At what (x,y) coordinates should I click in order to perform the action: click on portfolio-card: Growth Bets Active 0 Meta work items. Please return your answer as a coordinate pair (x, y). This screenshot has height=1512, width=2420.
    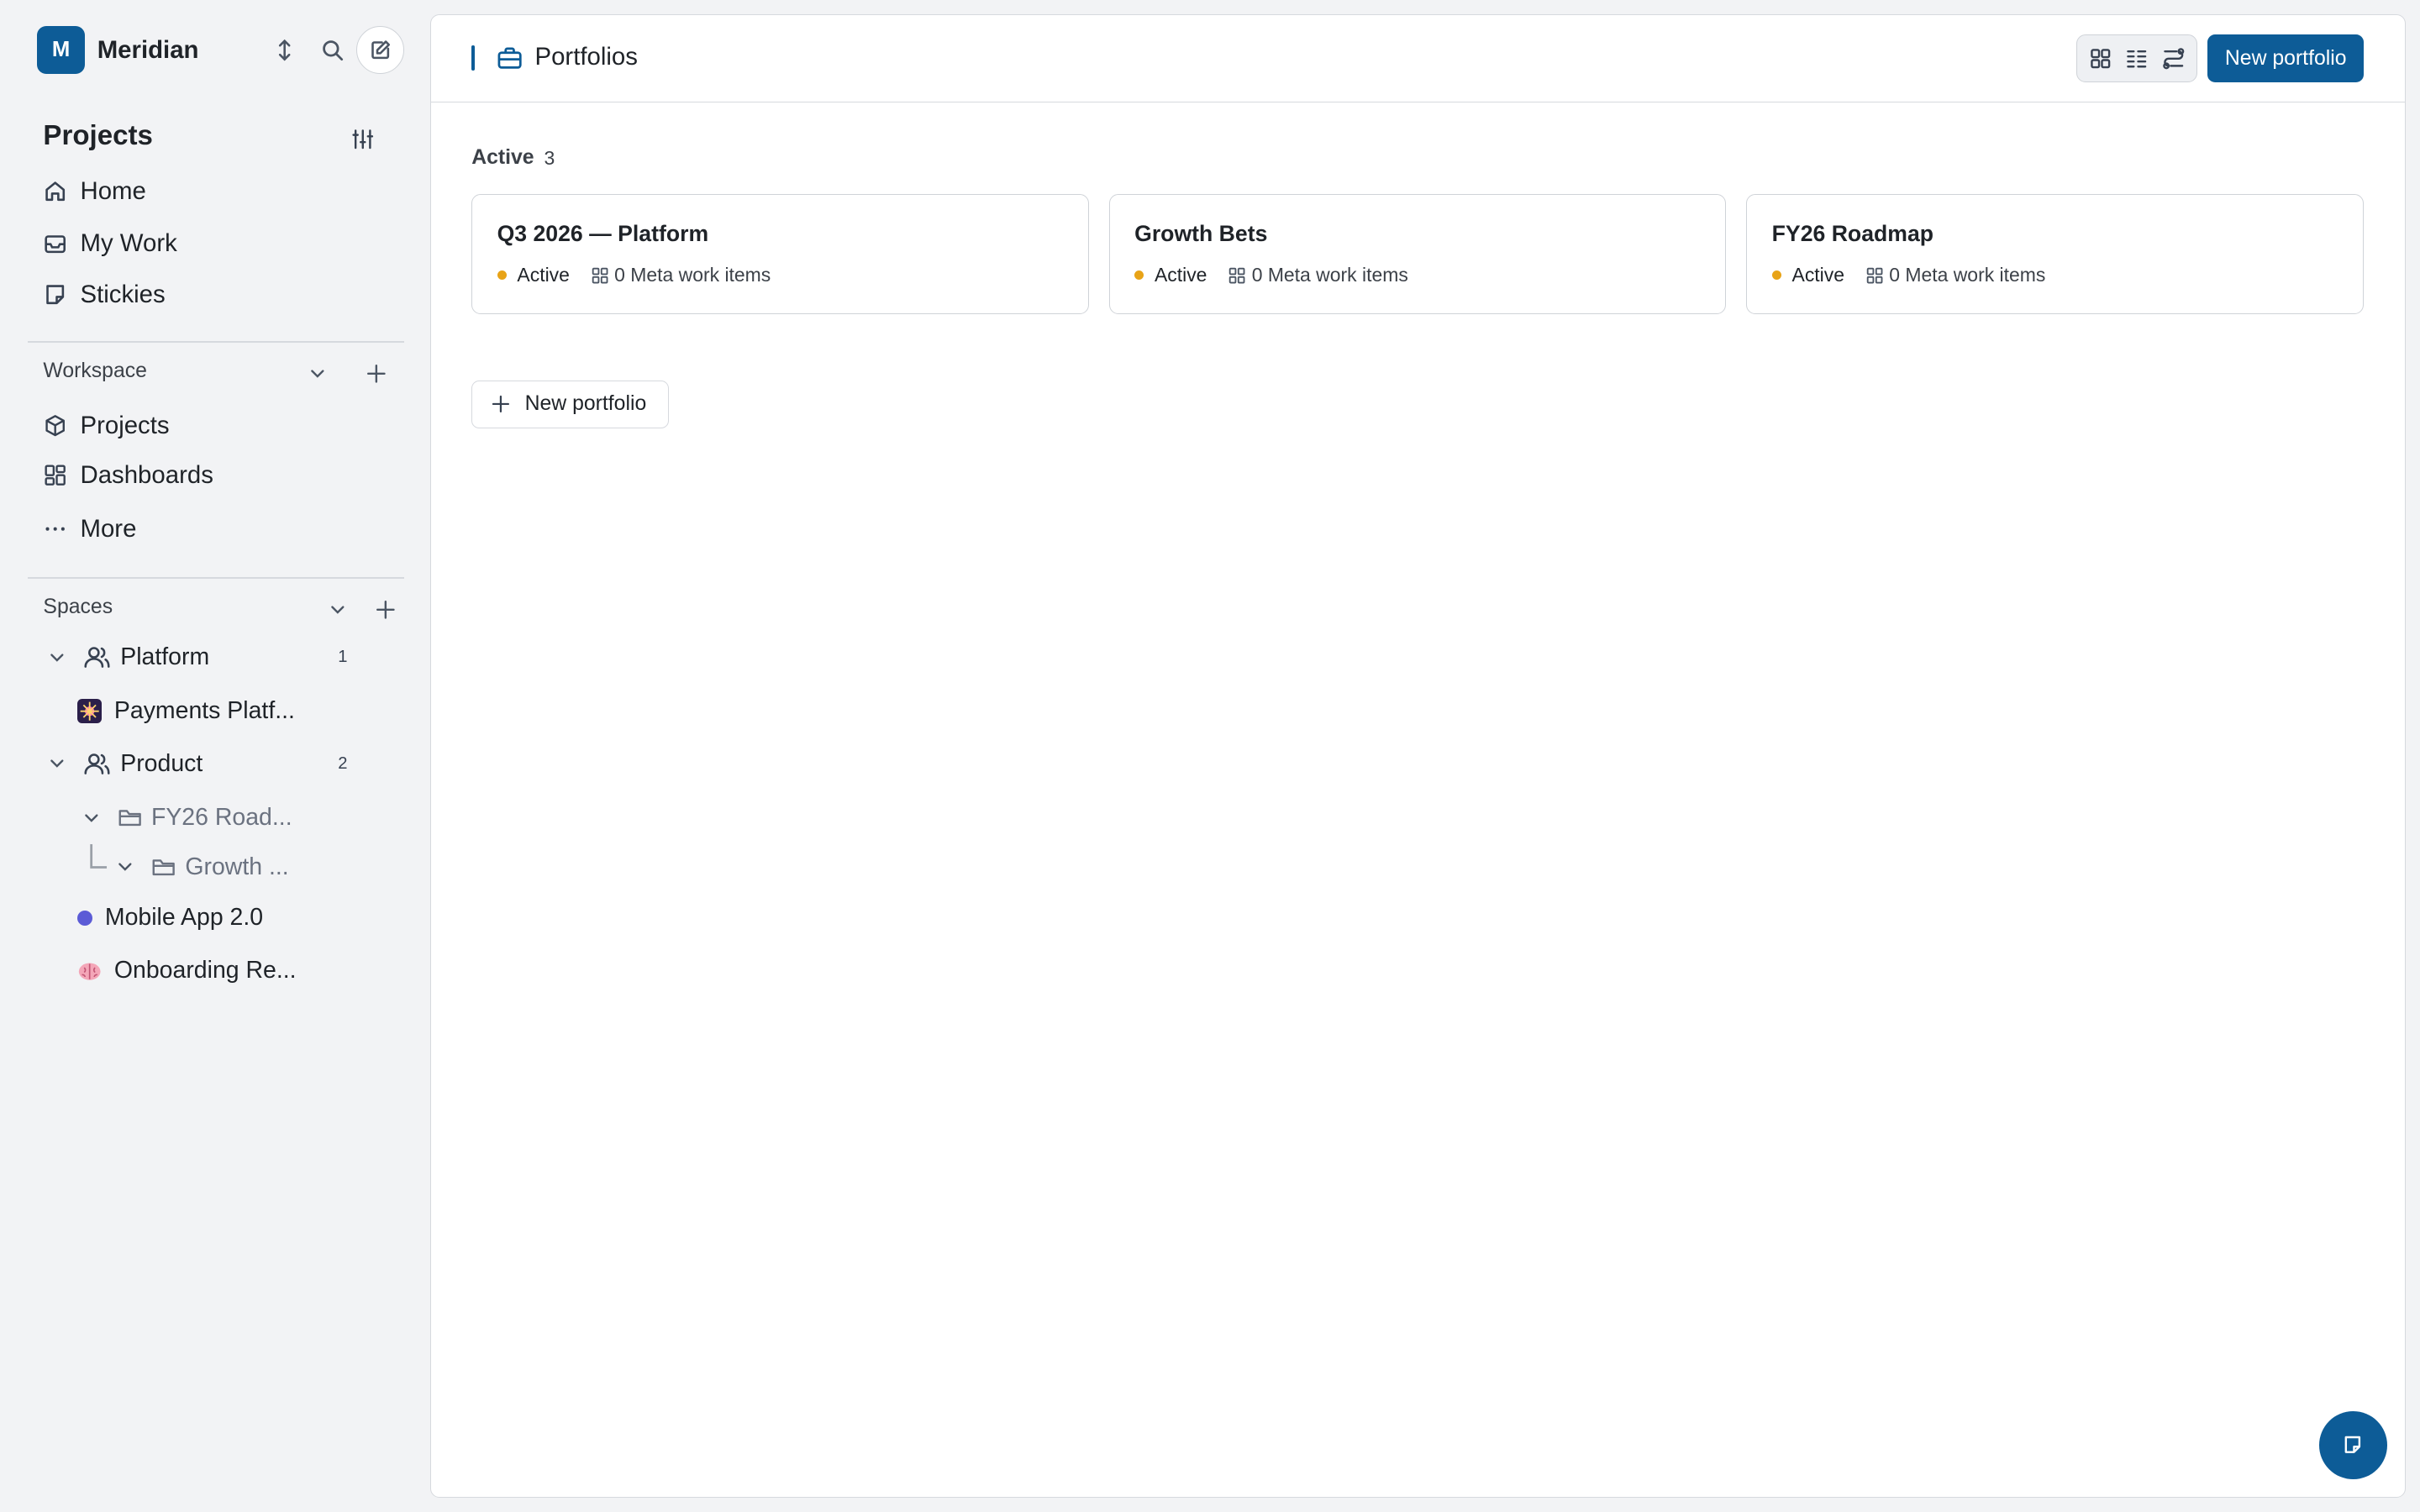
    Looking at the image, I should click on (1417, 253).